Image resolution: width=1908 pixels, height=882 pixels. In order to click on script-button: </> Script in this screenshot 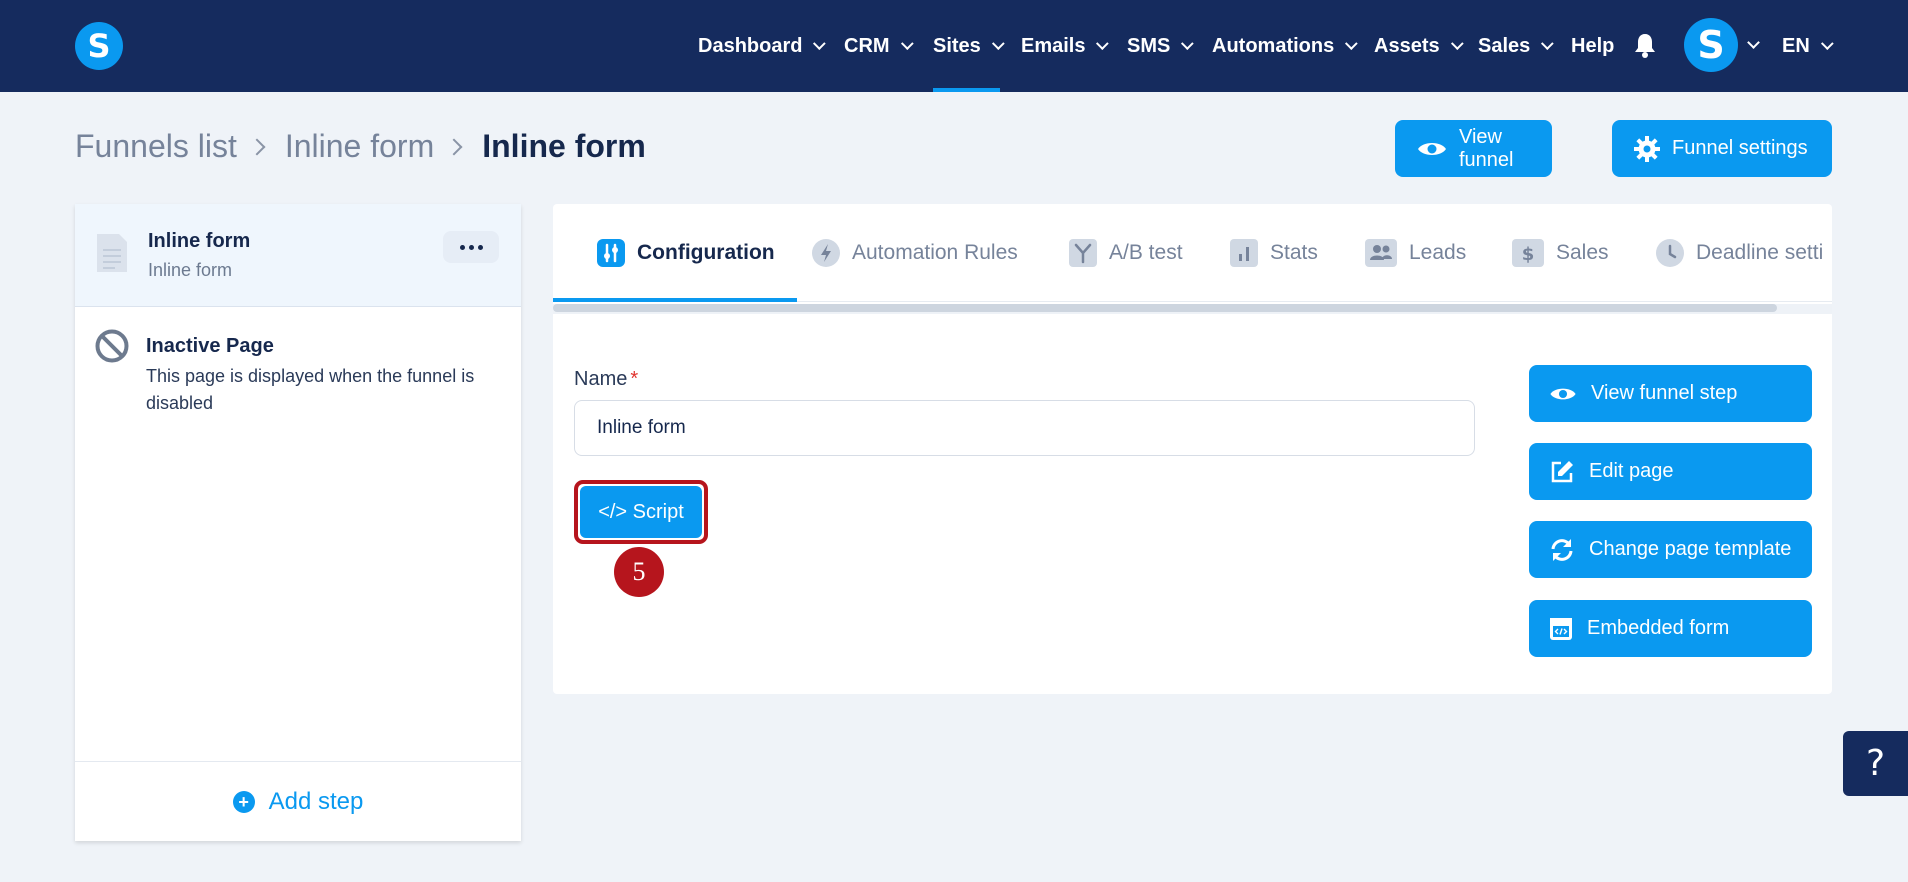, I will do `click(641, 512)`.